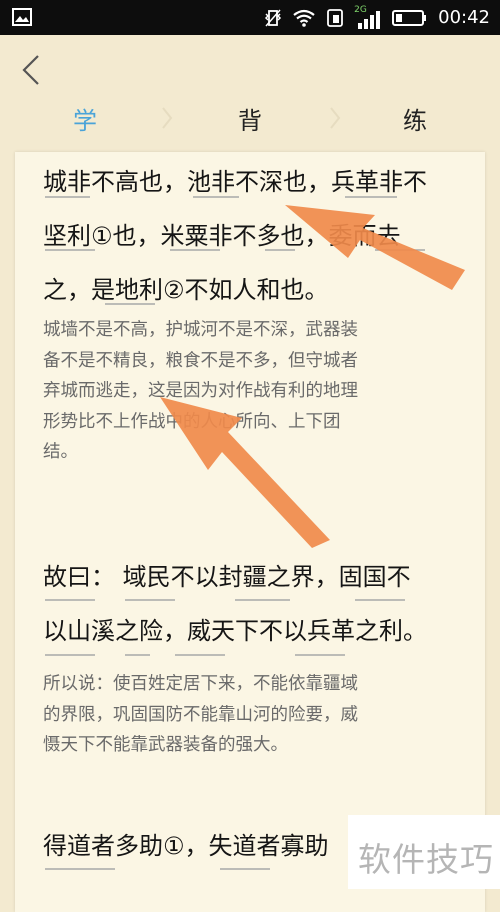  I want to click on mode-tabs: 学 背 练, so click(250, 121).